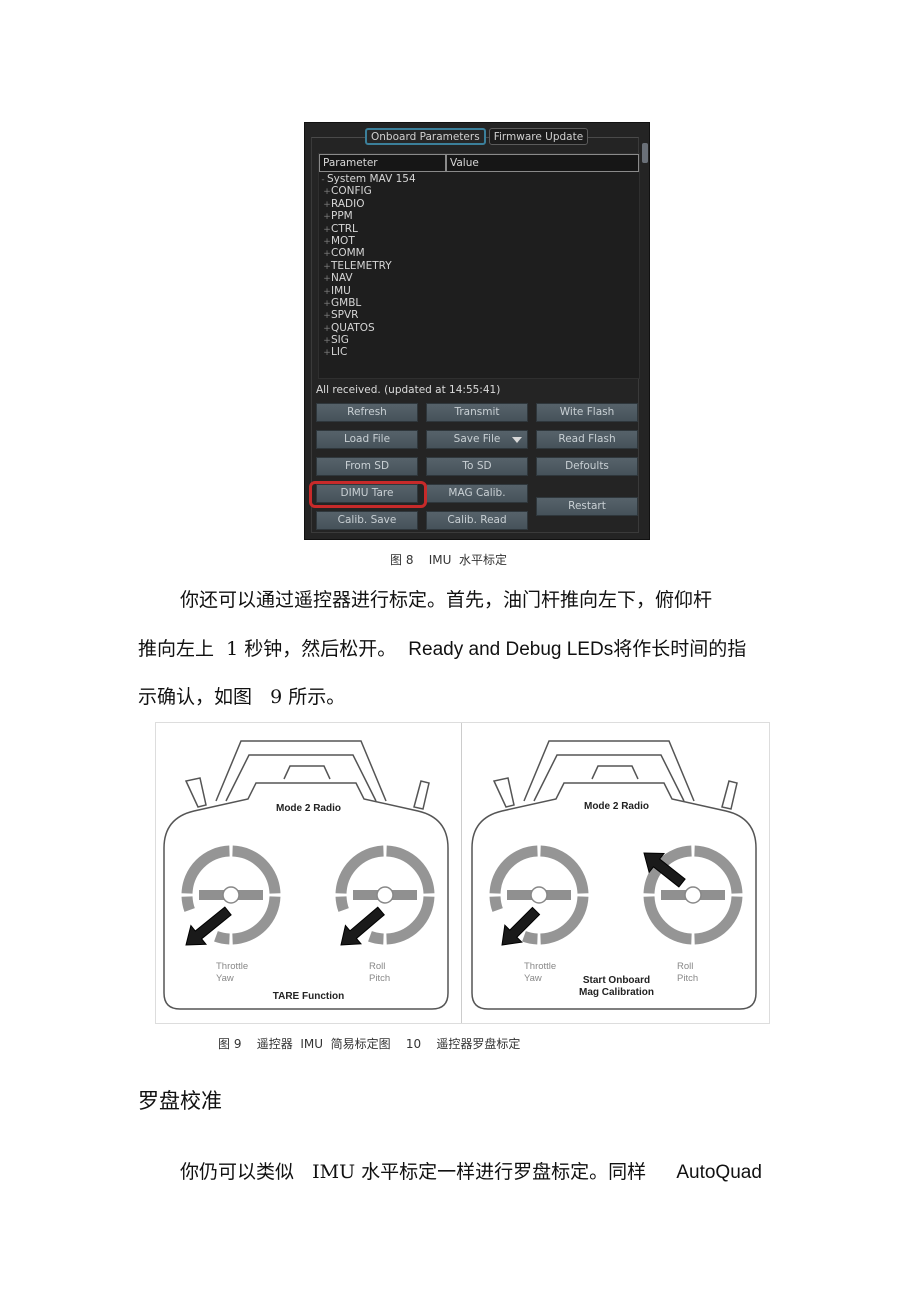 The height and width of the screenshot is (1303, 920). I want to click on tree-group-label: QUATOS, so click(353, 327).